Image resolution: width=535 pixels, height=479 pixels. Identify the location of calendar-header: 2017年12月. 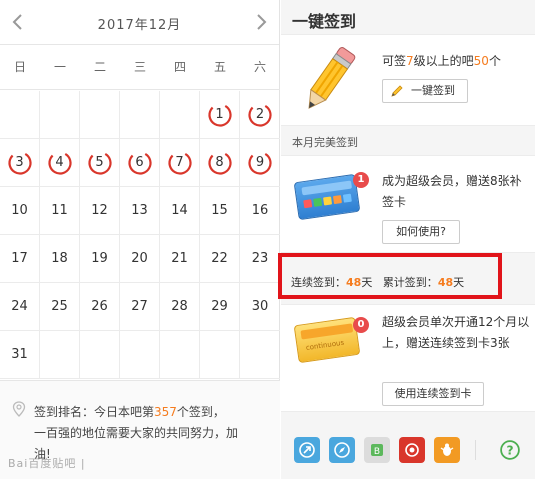
(139, 22).